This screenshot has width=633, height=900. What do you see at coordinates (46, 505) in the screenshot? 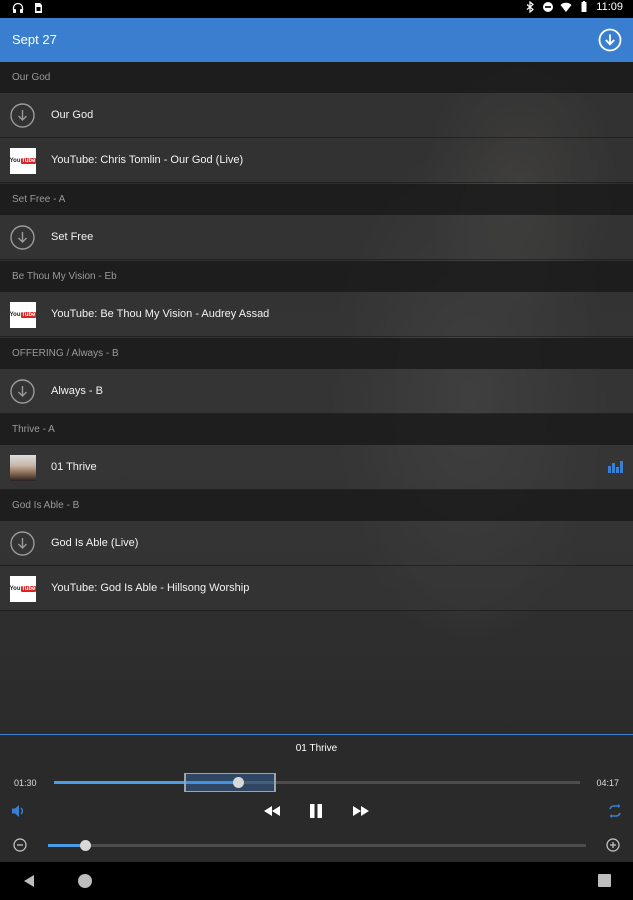
I see `section-title: God Is Able - B` at bounding box center [46, 505].